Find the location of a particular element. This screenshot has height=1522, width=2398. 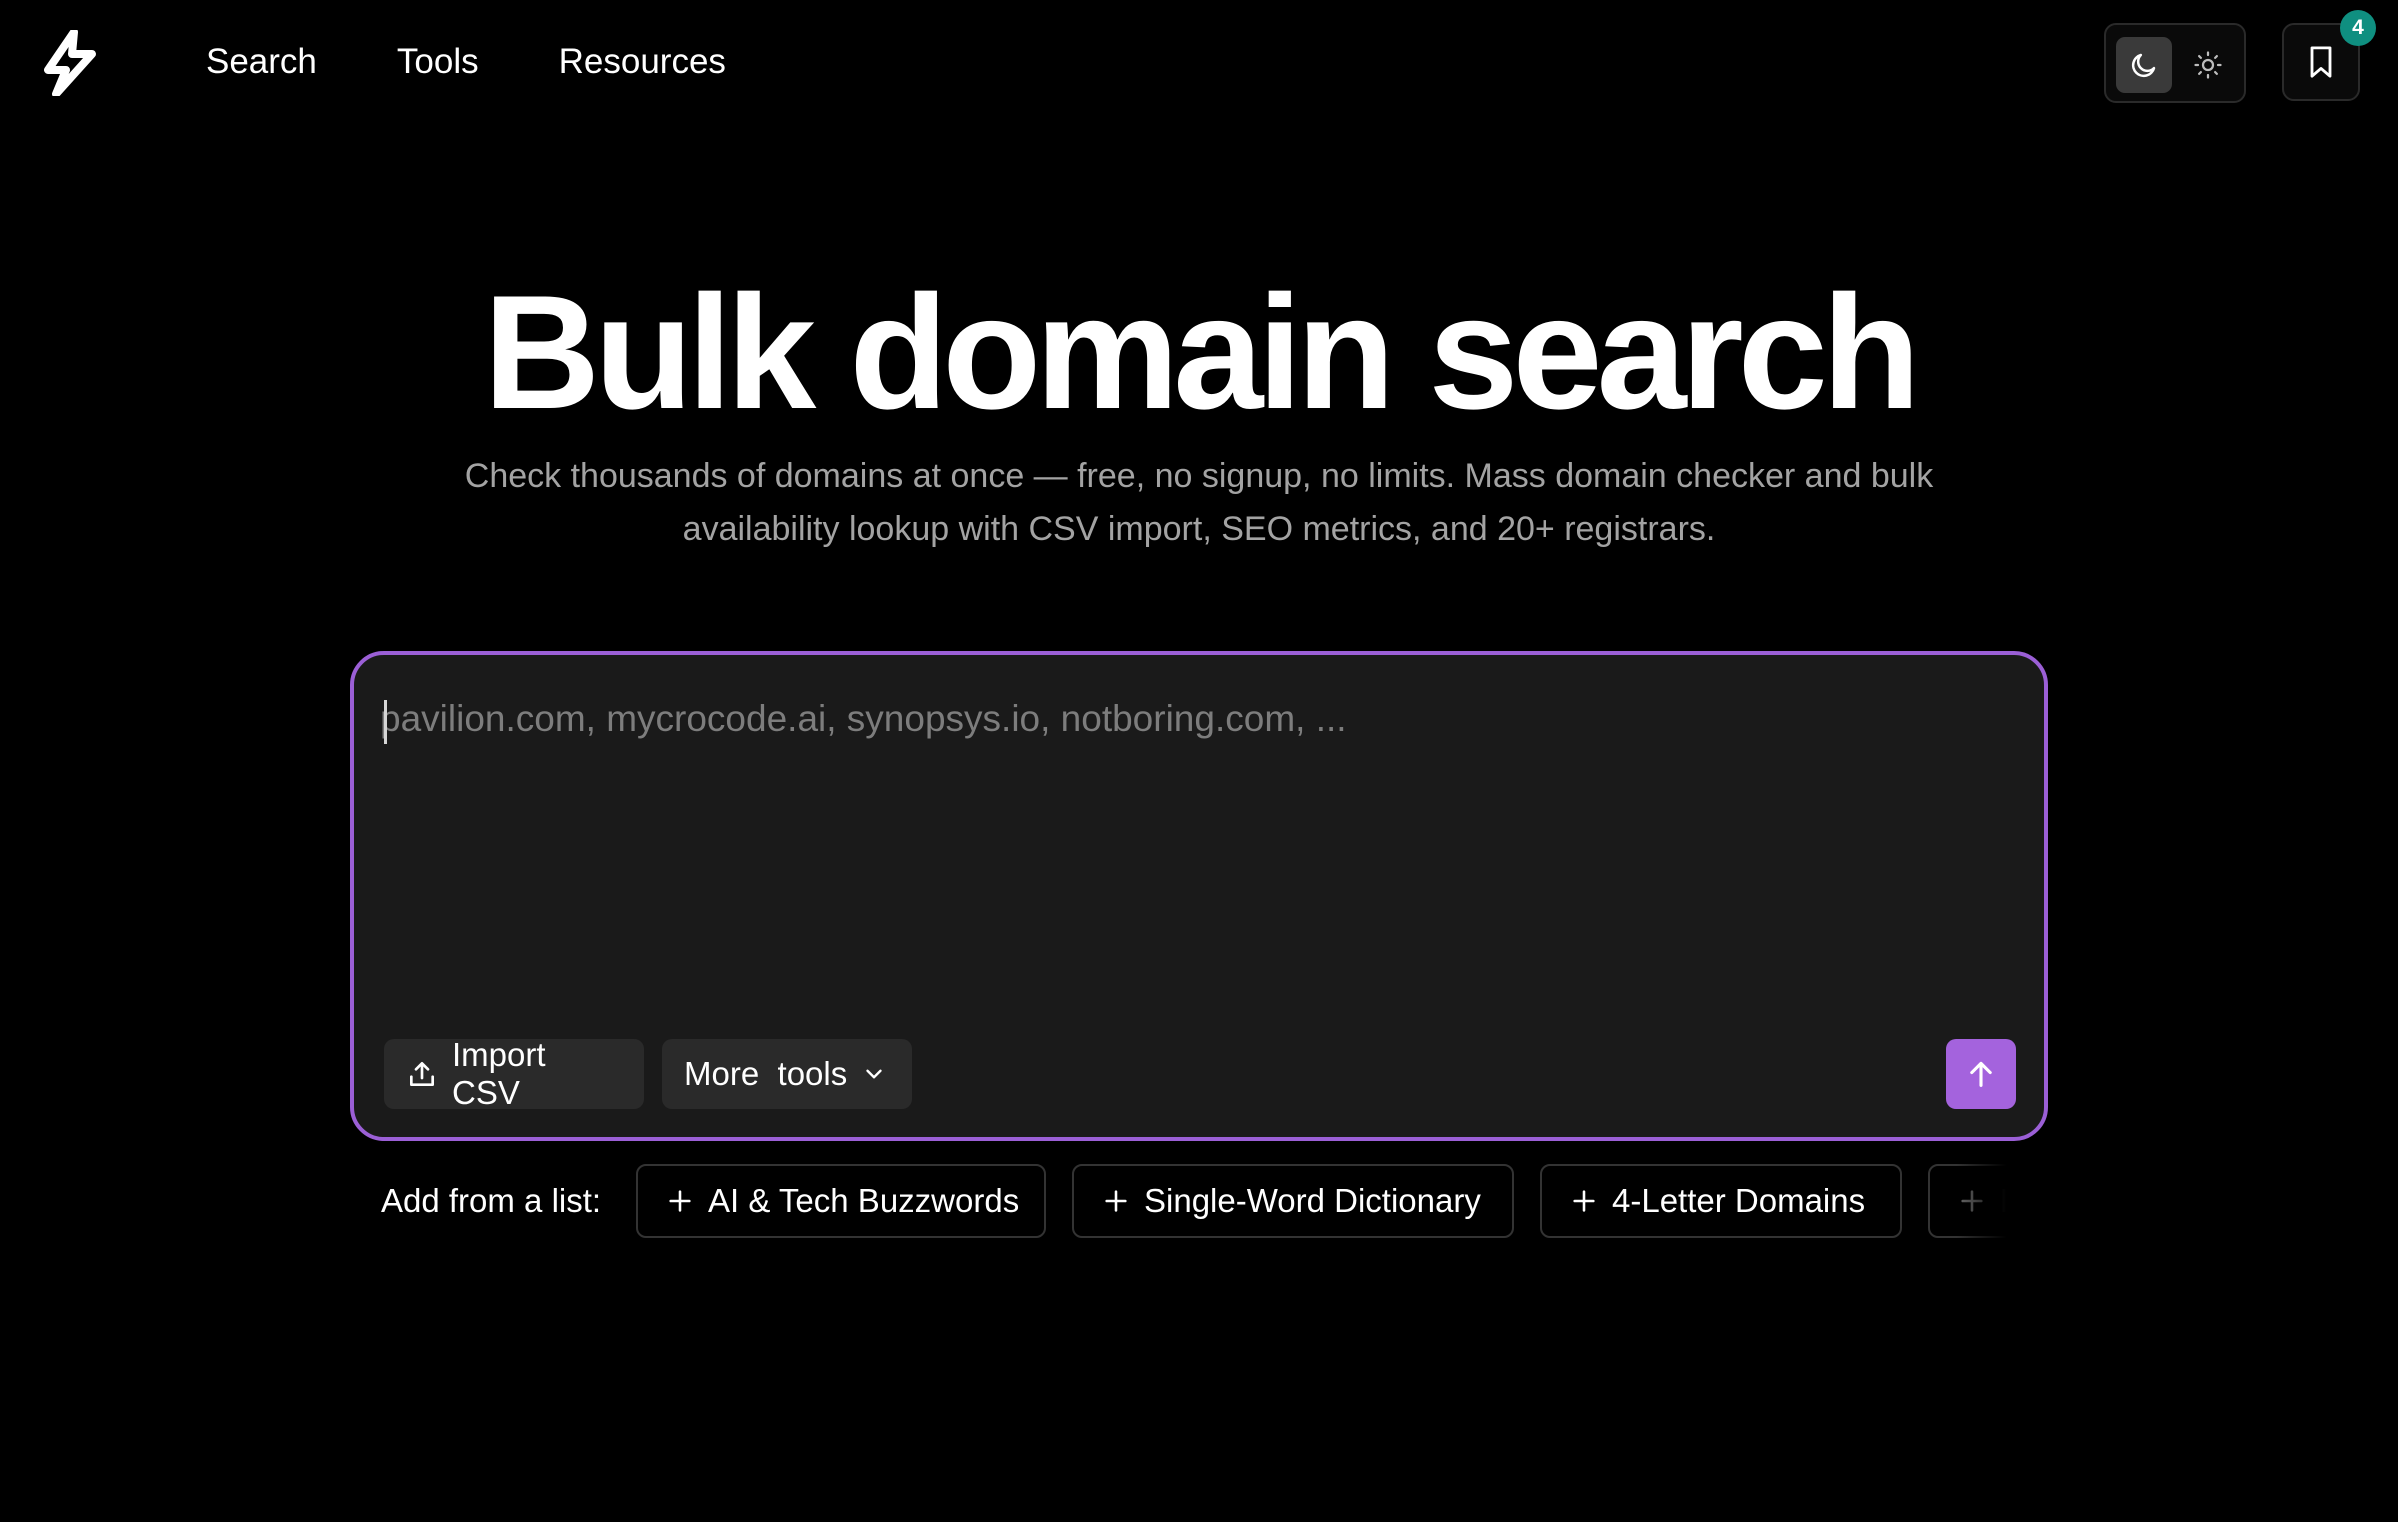

lightning-bolt-icon is located at coordinates (69, 63).